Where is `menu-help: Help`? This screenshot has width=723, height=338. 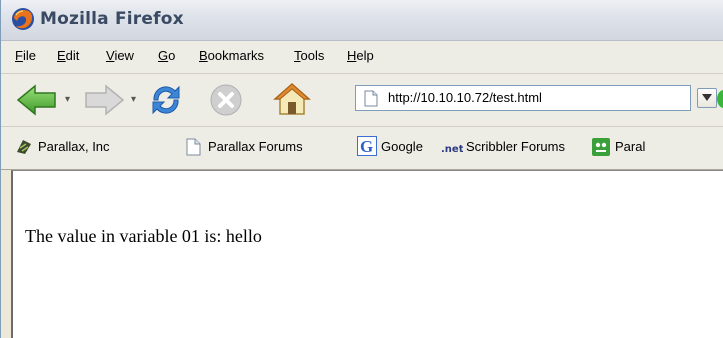
menu-help: Help is located at coordinates (360, 55).